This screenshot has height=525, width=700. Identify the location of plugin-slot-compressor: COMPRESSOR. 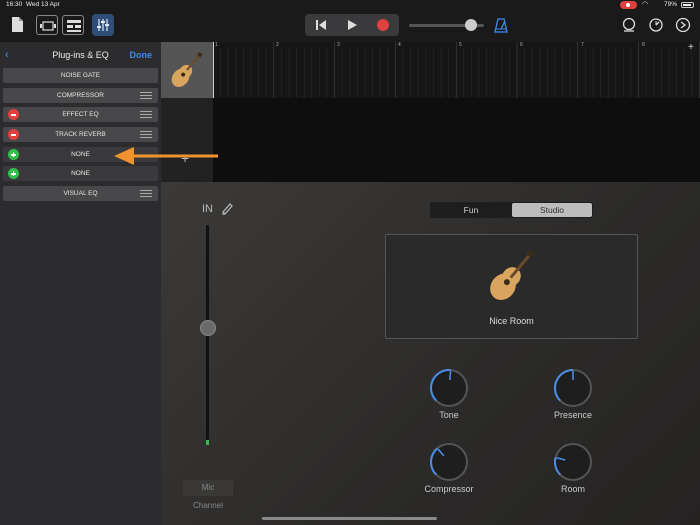
(80, 95).